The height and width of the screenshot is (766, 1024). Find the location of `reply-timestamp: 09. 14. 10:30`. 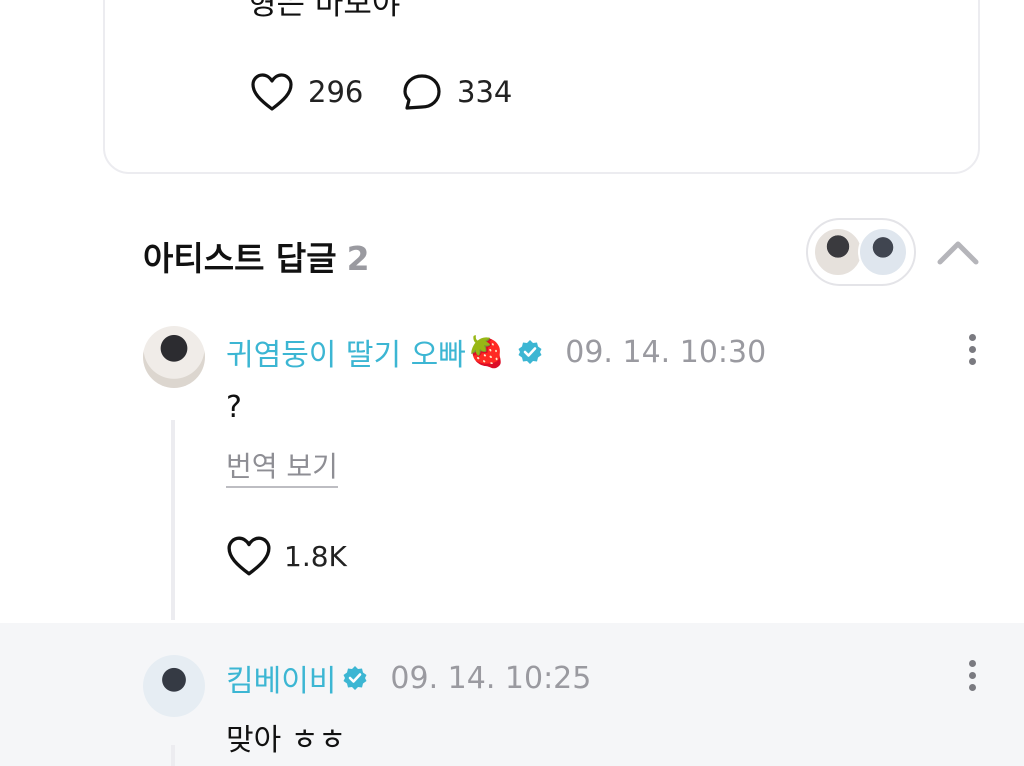

reply-timestamp: 09. 14. 10:30 is located at coordinates (666, 352).